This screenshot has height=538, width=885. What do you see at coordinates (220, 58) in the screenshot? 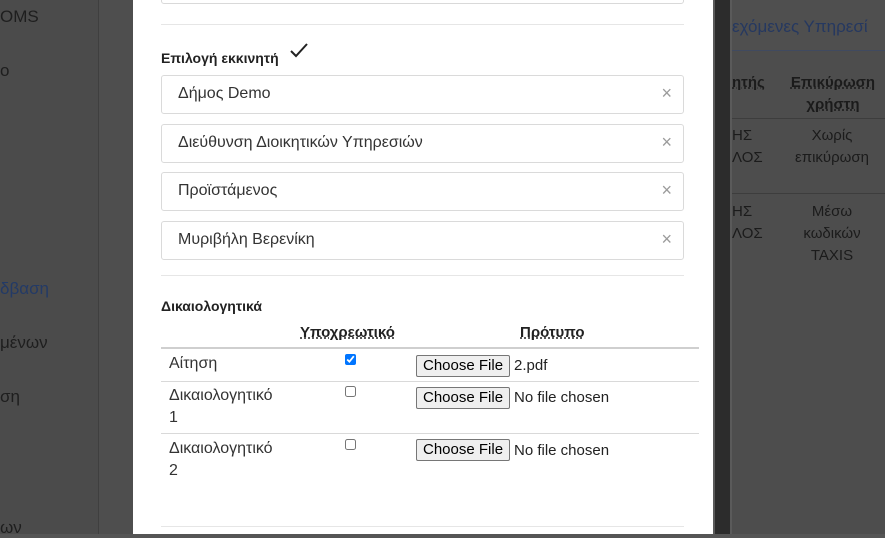
I see `initiator-section-title: Επιλογή εκκινητή` at bounding box center [220, 58].